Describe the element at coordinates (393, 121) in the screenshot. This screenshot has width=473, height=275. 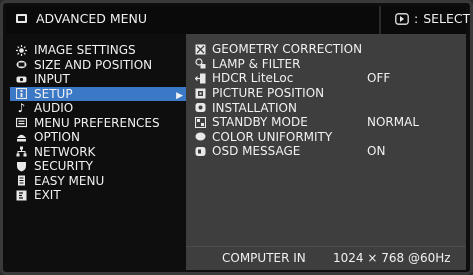
I see `submenu-item-value: NORMAL` at that location.